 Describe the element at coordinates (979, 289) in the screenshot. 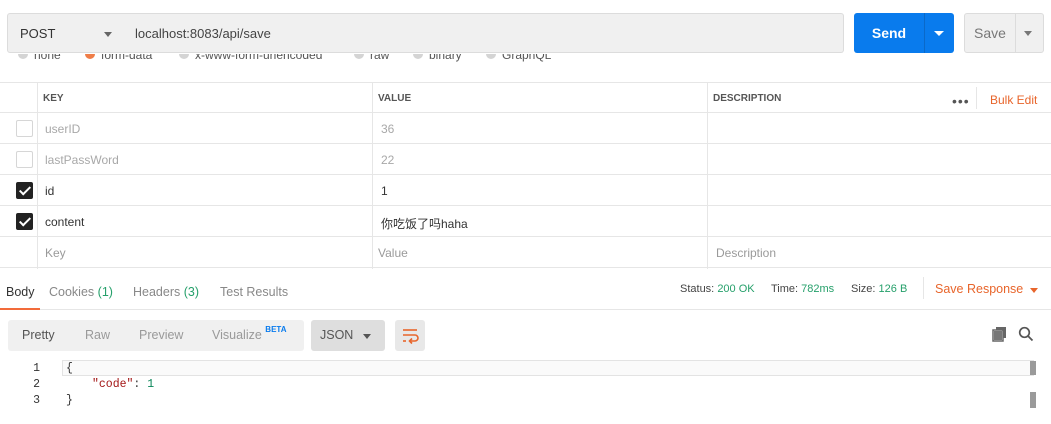

I see `save-response-button: Save Response` at that location.